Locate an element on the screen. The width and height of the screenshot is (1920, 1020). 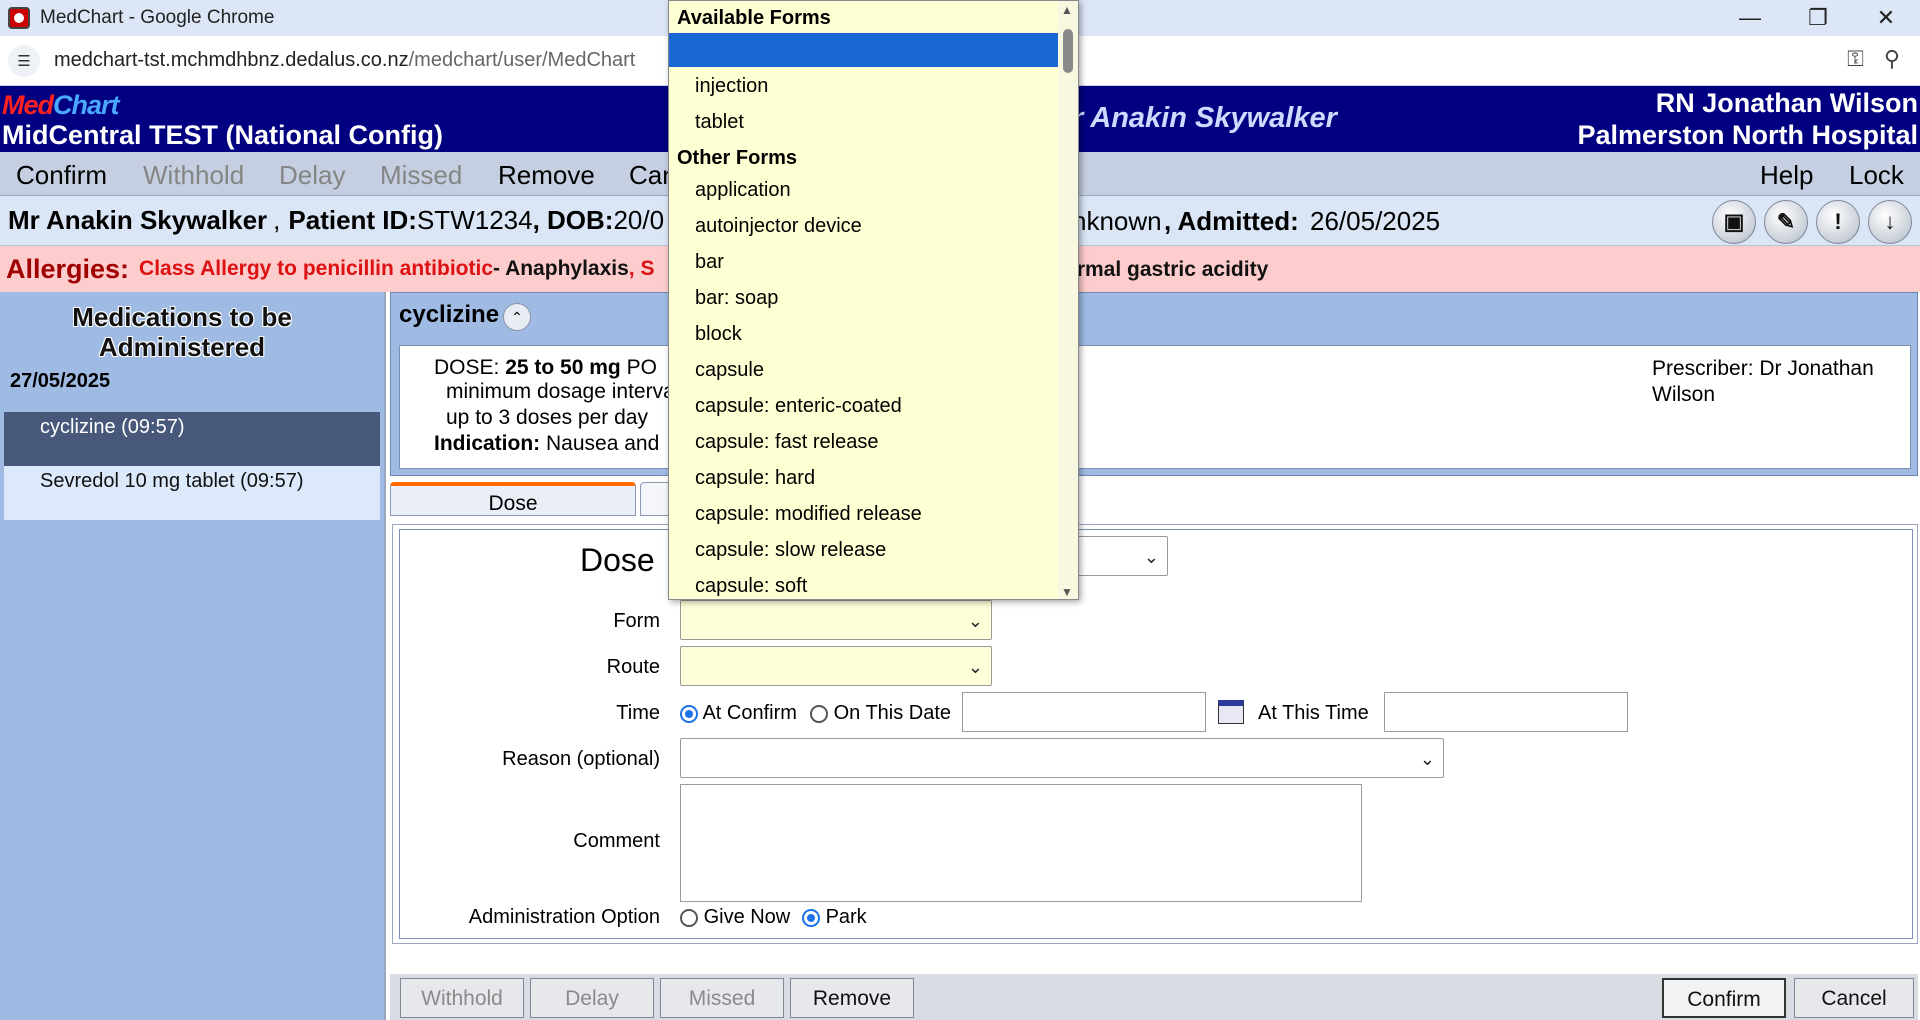
menu-withhold: Withhold is located at coordinates (193, 175).